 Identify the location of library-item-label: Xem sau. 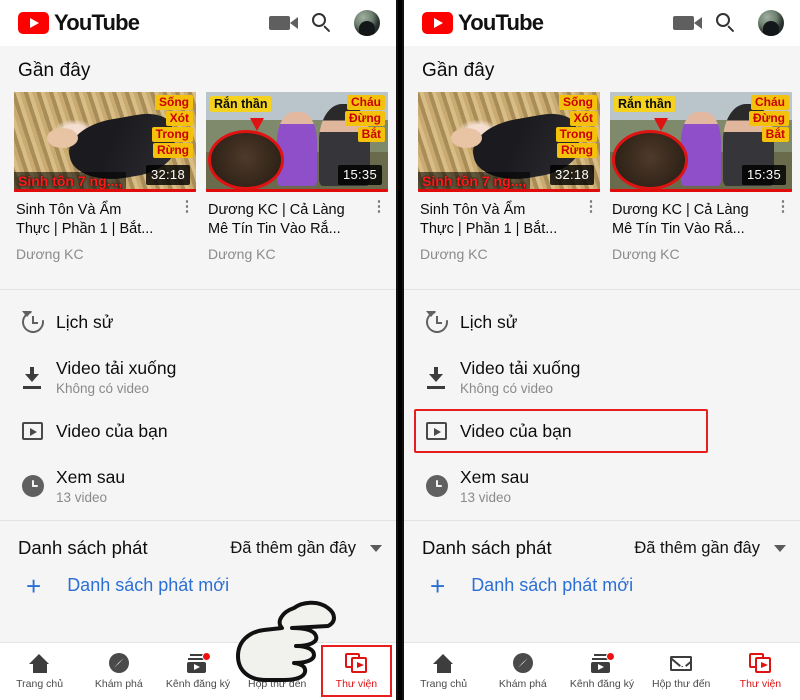
(91, 477).